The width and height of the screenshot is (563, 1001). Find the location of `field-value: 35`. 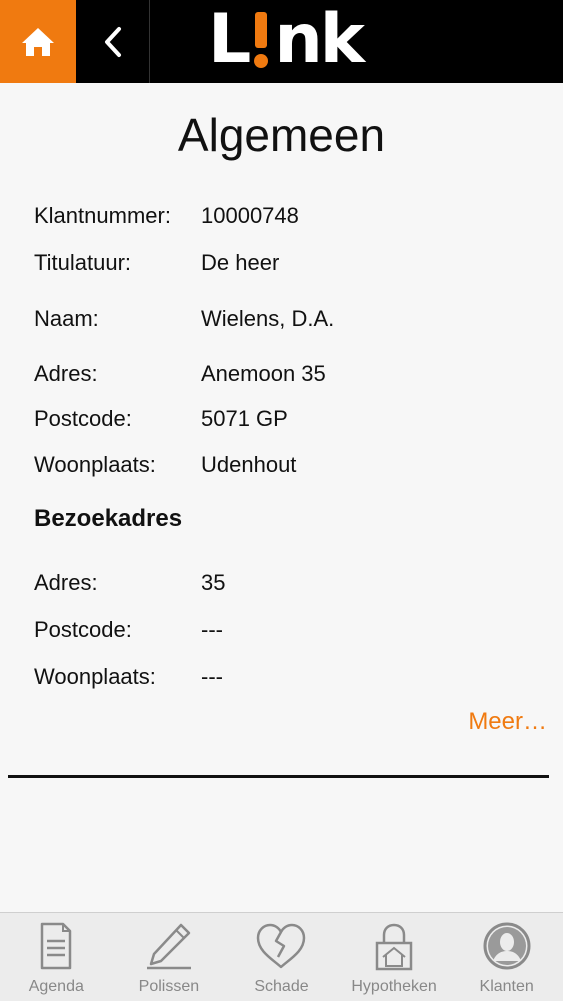

field-value: 35 is located at coordinates (213, 582).